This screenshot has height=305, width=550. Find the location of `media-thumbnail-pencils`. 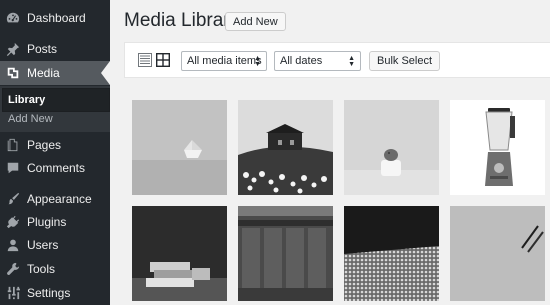

media-thumbnail-pencils is located at coordinates (497, 253).